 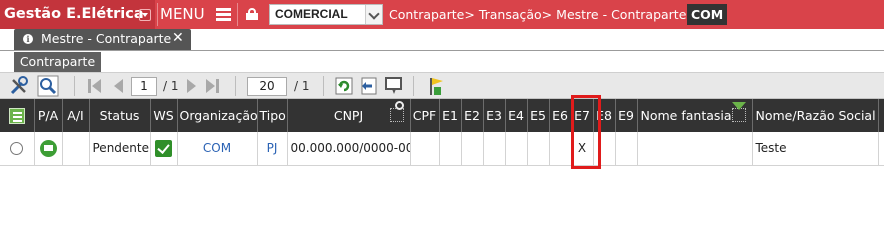 I want to click on column-settings-icon, so click(x=16, y=115).